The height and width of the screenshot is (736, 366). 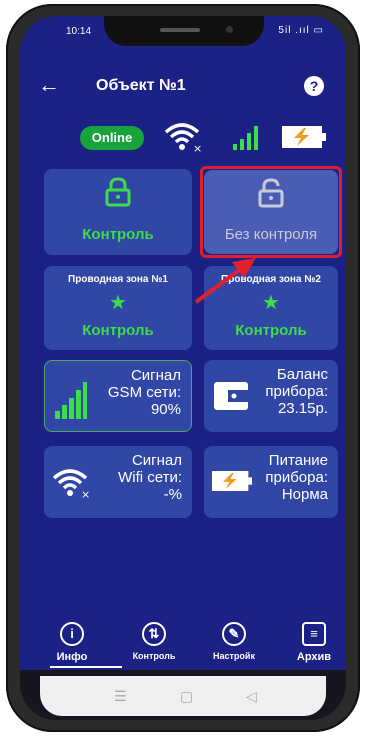 I want to click on wifi-signal-card: × Сигнал Wifi сети: -%, so click(x=118, y=482).